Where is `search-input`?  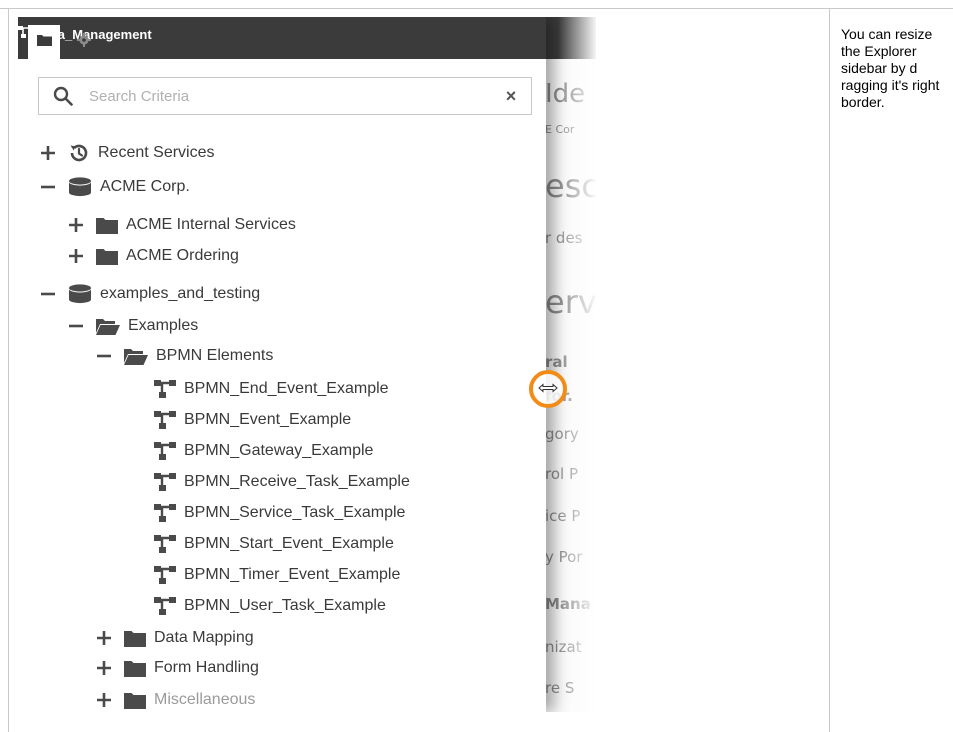 search-input is located at coordinates (294, 96).